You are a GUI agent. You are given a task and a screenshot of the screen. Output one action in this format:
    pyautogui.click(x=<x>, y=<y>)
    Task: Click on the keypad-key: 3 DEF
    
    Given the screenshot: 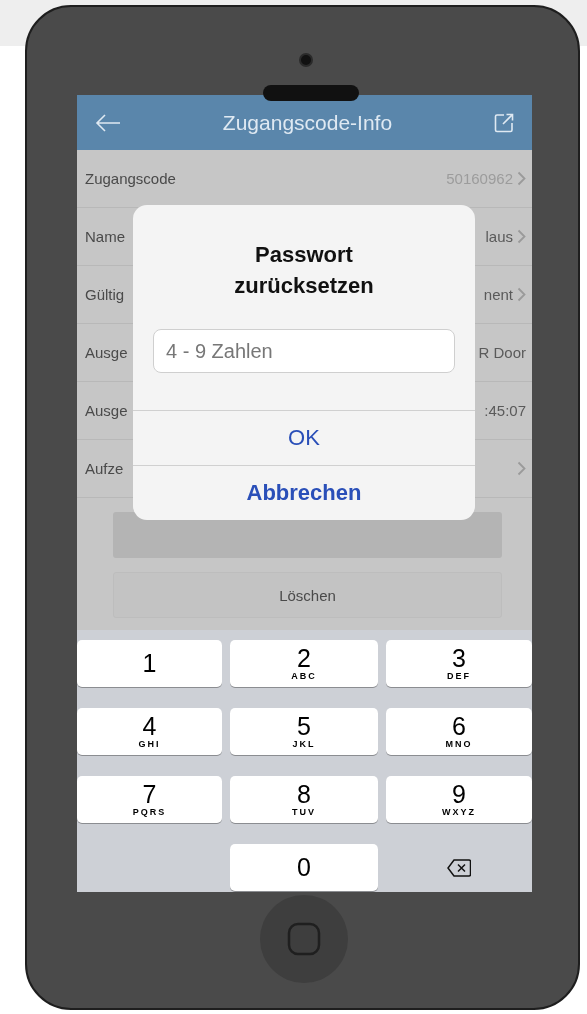 What is the action you would take?
    pyautogui.click(x=459, y=663)
    